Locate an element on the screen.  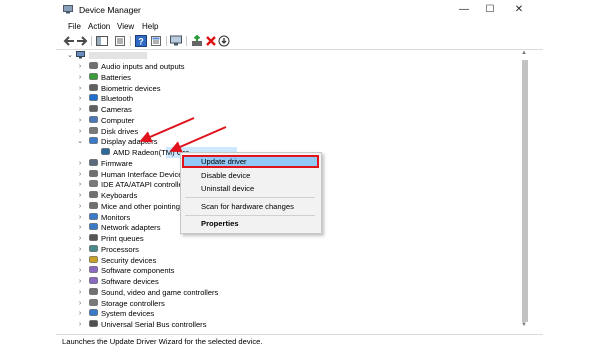
tree-item-label: Print queues is located at coordinates (122, 238).